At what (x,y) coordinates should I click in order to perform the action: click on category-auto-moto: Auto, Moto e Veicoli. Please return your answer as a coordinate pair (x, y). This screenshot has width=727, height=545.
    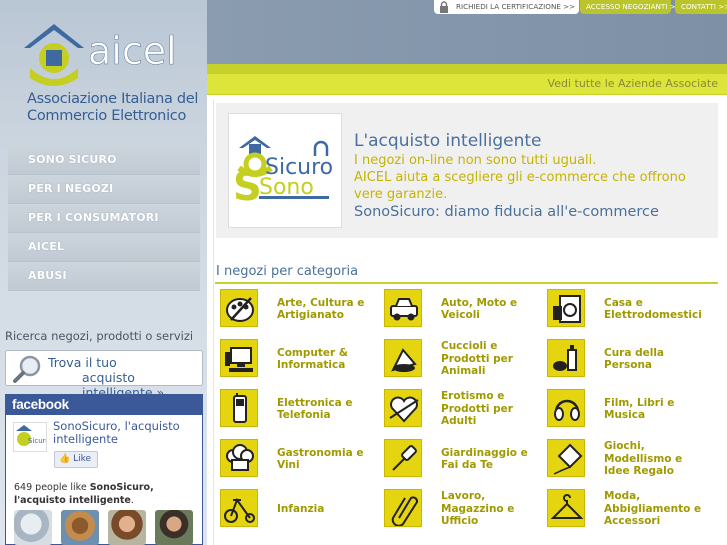
    Looking at the image, I should click on (464, 312).